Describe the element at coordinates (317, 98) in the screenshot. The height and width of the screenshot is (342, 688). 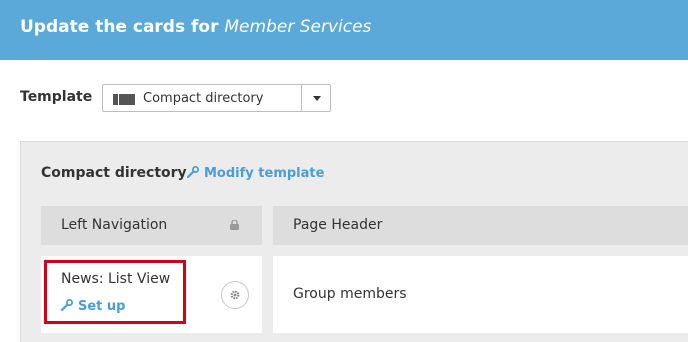
I see `caret-down-icon` at that location.